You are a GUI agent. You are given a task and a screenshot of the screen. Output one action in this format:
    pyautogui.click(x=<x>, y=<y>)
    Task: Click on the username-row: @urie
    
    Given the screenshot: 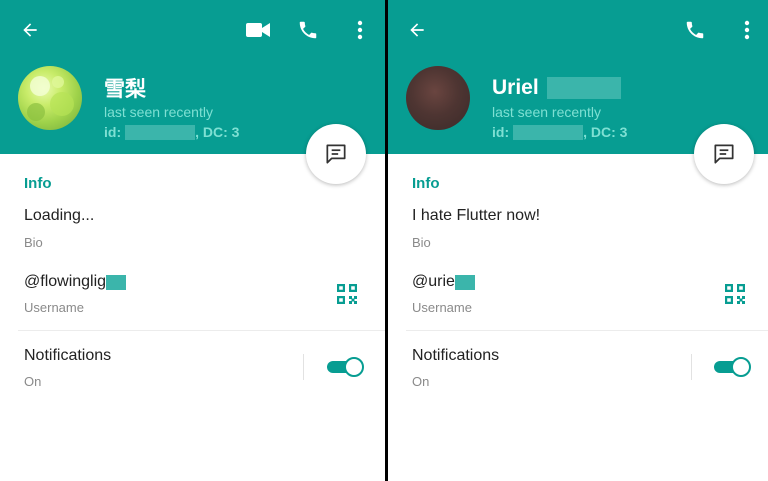 What is the action you would take?
    pyautogui.click(x=443, y=282)
    